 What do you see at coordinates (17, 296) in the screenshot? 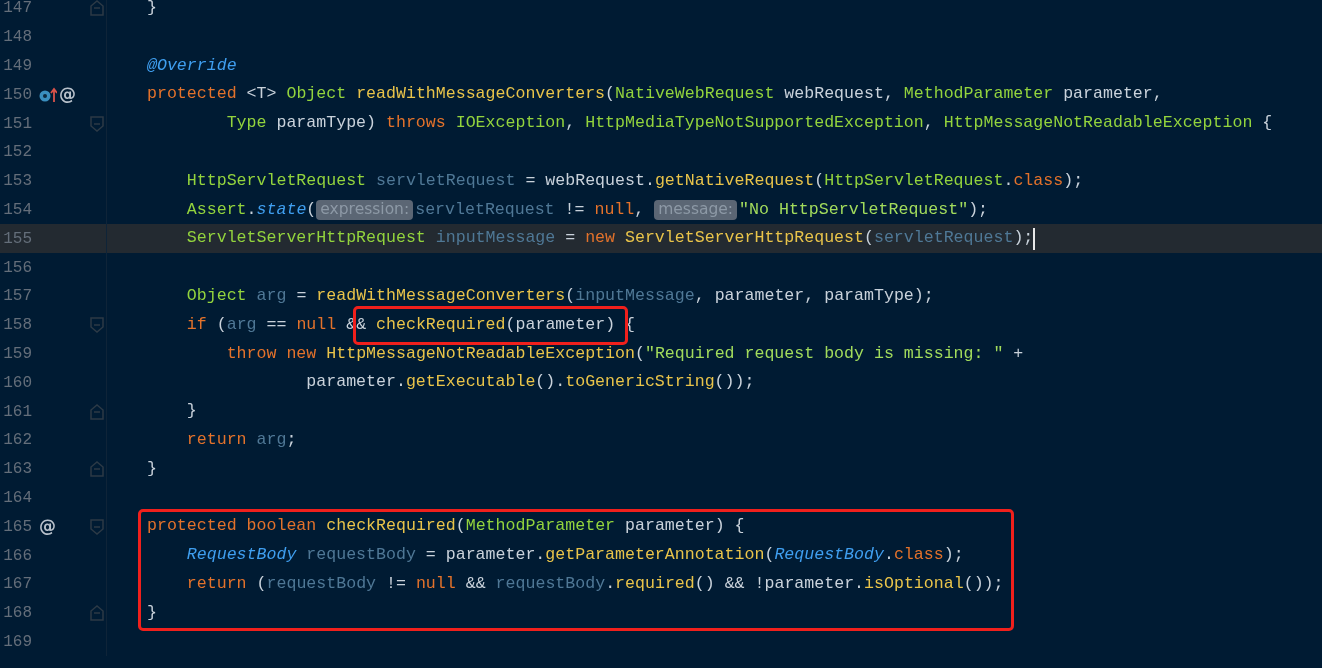
I see `line-number: 157` at bounding box center [17, 296].